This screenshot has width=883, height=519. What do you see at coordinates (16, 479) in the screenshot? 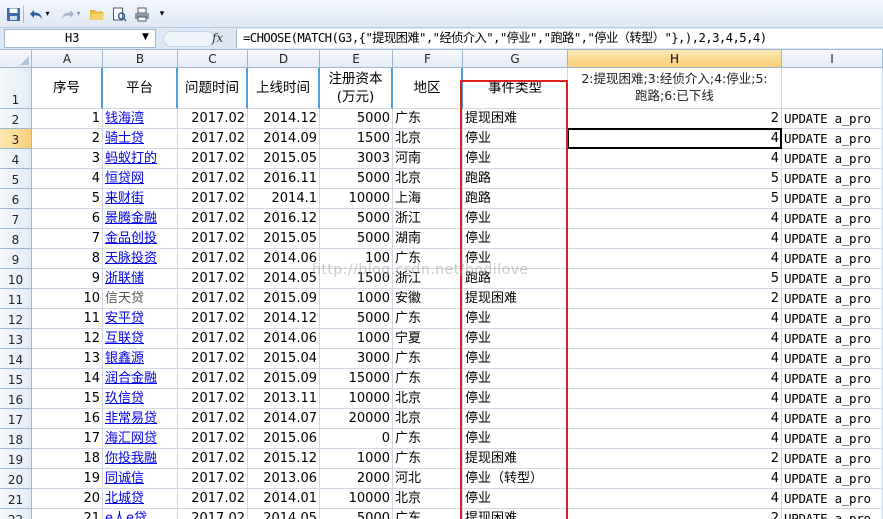
I see `row-header-20: 20` at bounding box center [16, 479].